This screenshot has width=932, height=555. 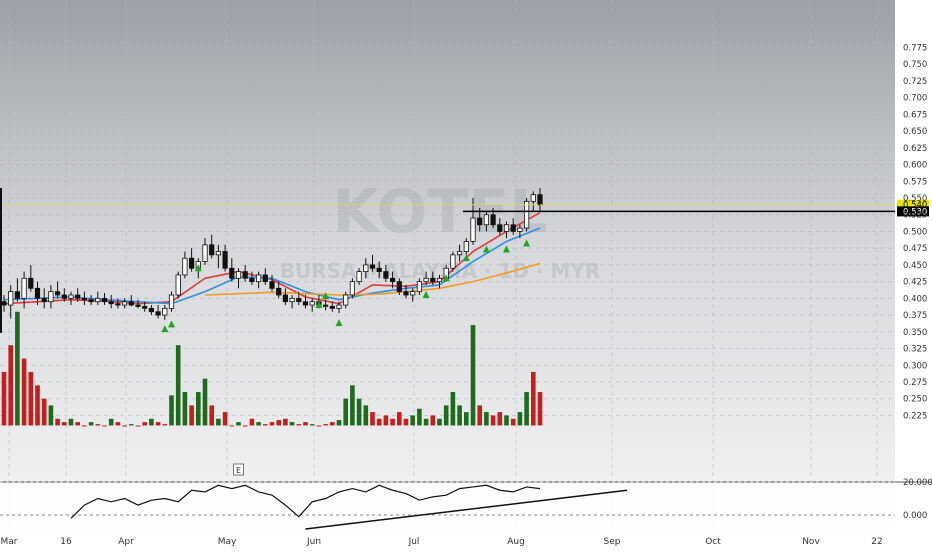 I want to click on time-axis-background, so click(x=466, y=540).